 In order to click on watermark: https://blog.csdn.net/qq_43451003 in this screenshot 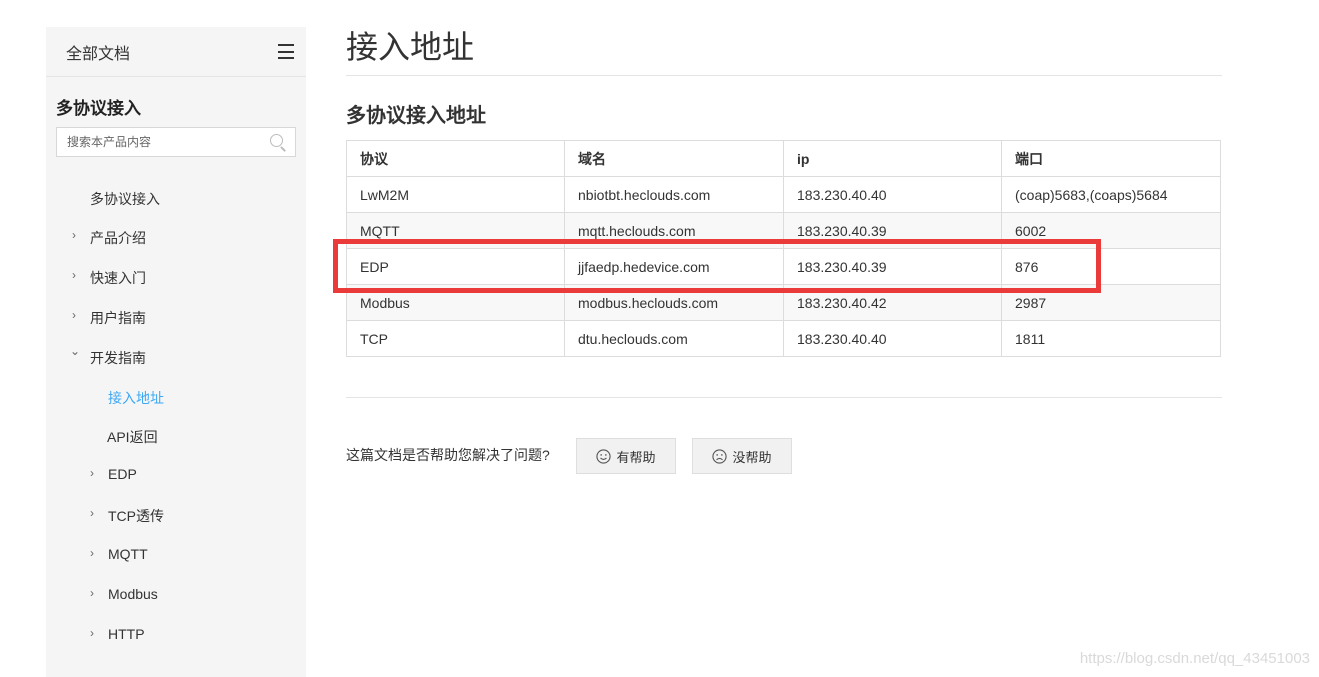, I will do `click(1194, 658)`.